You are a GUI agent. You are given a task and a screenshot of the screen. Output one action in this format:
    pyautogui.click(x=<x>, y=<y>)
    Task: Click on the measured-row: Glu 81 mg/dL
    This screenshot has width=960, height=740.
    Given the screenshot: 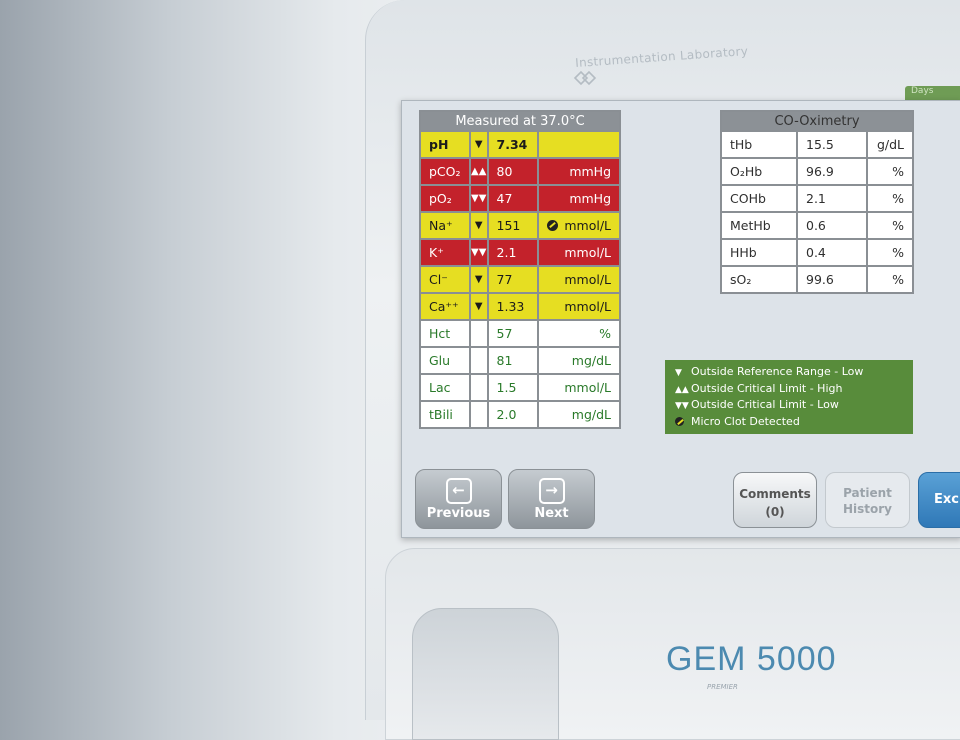 What is the action you would take?
    pyautogui.click(x=520, y=360)
    